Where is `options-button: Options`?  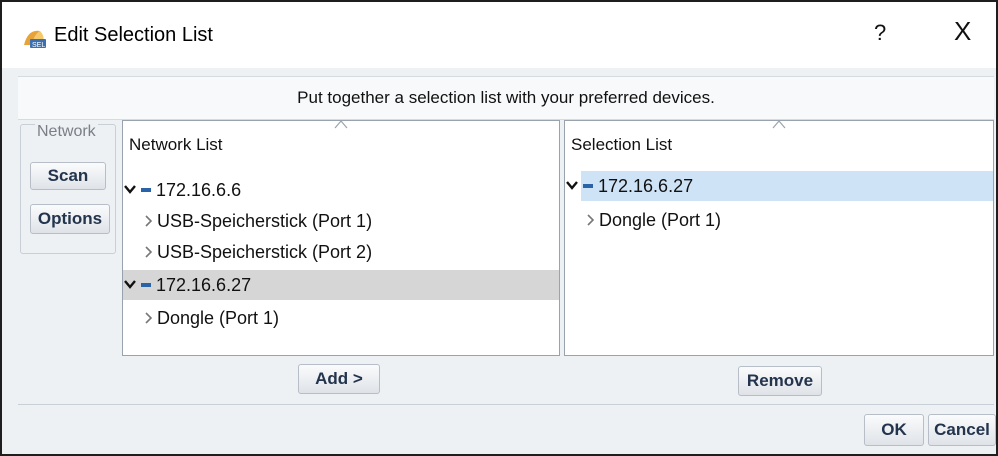 options-button: Options is located at coordinates (70, 219).